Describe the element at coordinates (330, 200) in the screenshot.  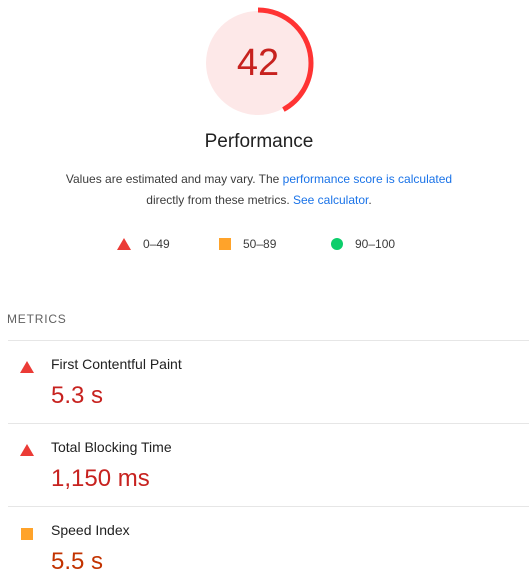
I see `see-calculator-link: See calculator` at that location.